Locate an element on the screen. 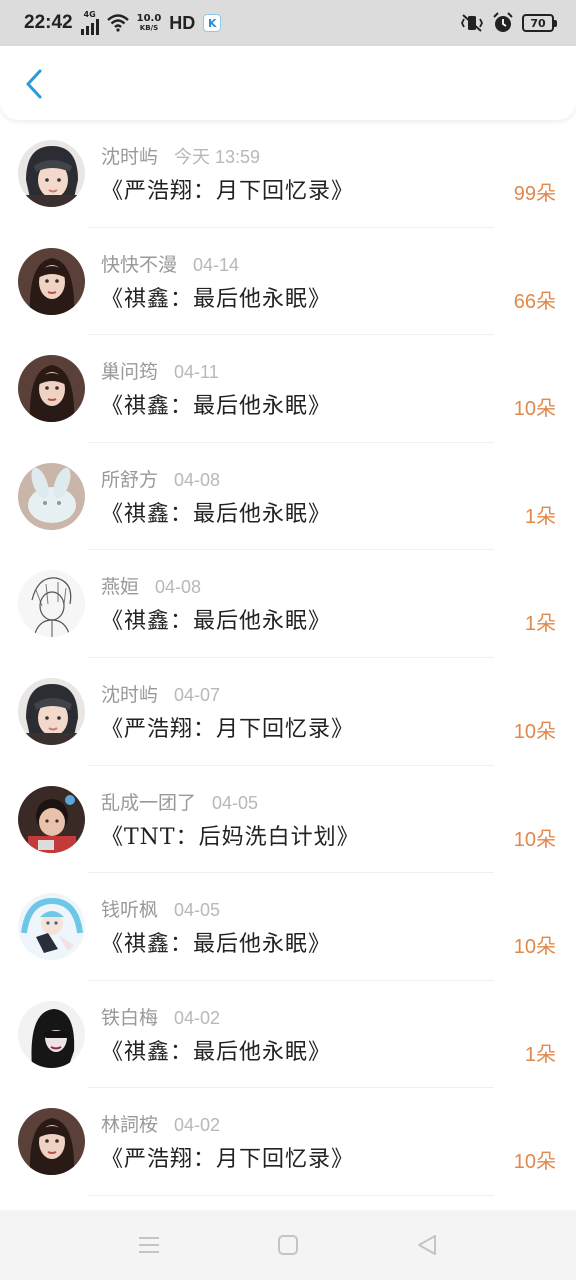  user-name: 燕姮 is located at coordinates (120, 585).